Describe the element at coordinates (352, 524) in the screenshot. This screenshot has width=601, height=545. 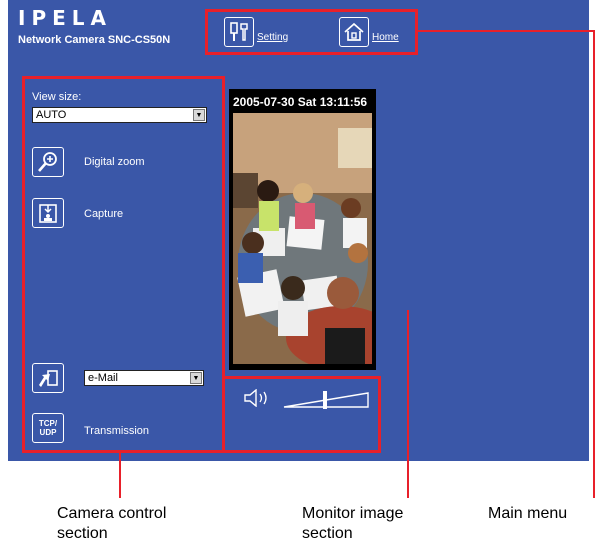
I see `monitor-caption: Monitor image section` at that location.